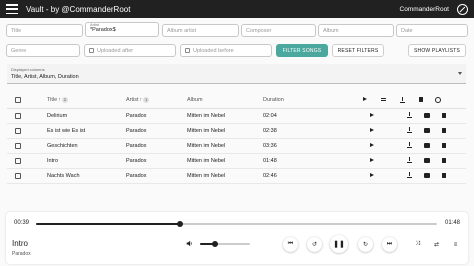 The width and height of the screenshot is (474, 266). I want to click on track-duration: 02:04, so click(313, 116).